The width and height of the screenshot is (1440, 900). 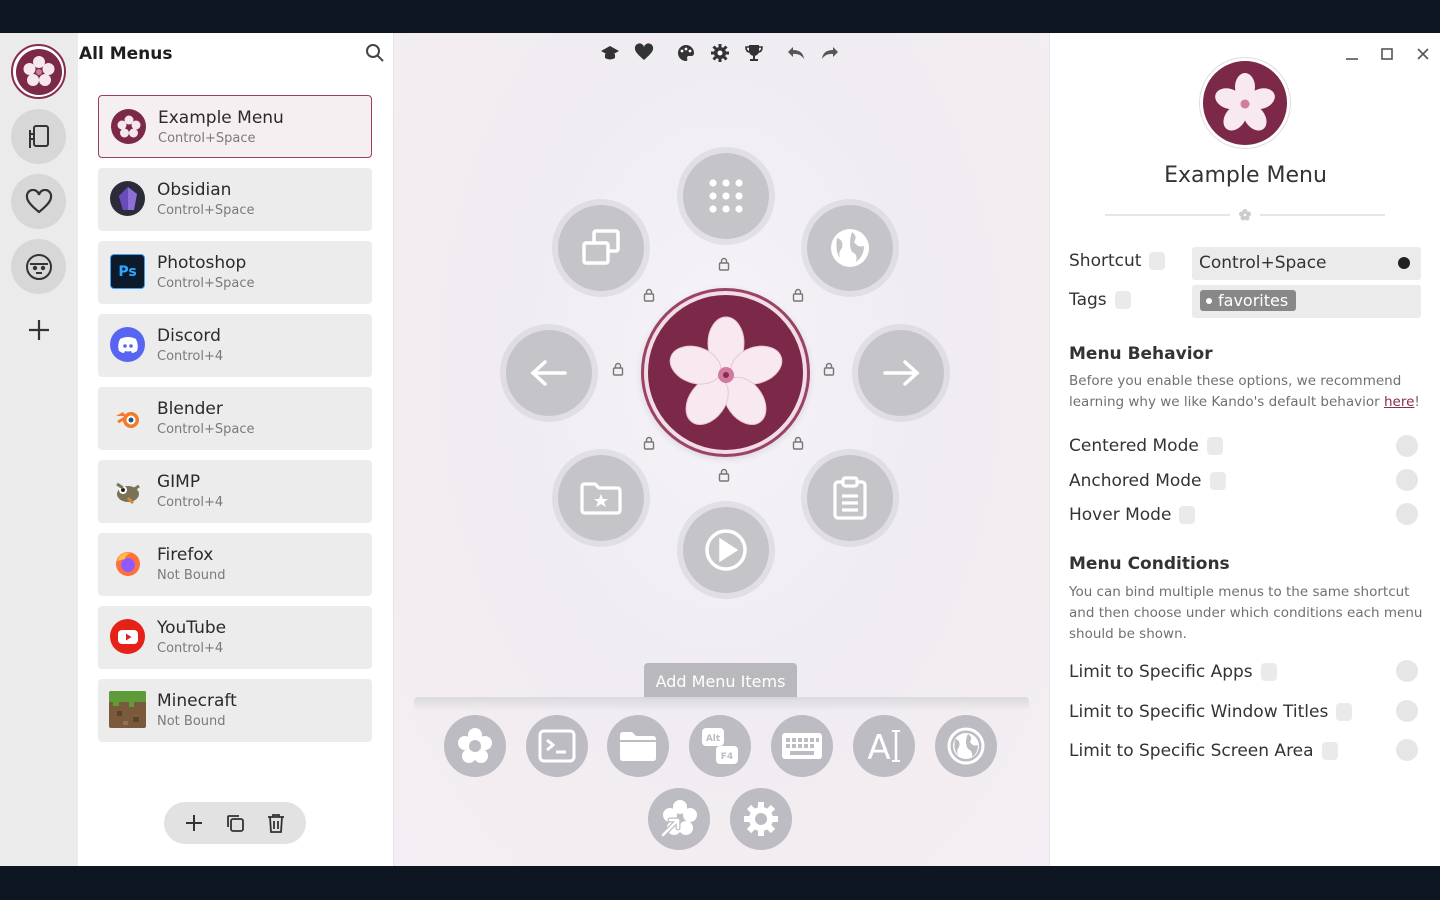 I want to click on add-items-tab: Add Menu Items, so click(x=720, y=681).